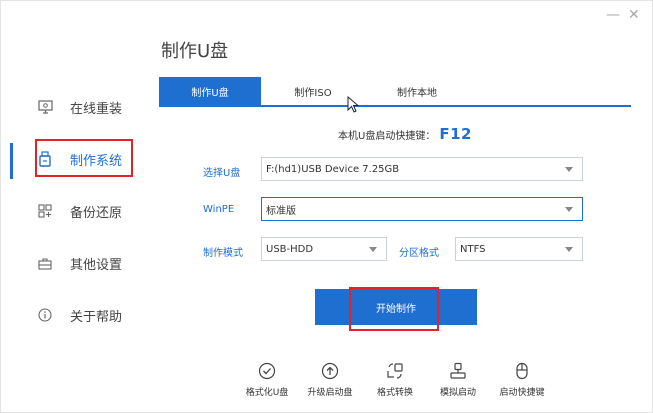  What do you see at coordinates (96, 213) in the screenshot?
I see `sidebar-item-label: 备份还原` at bounding box center [96, 213].